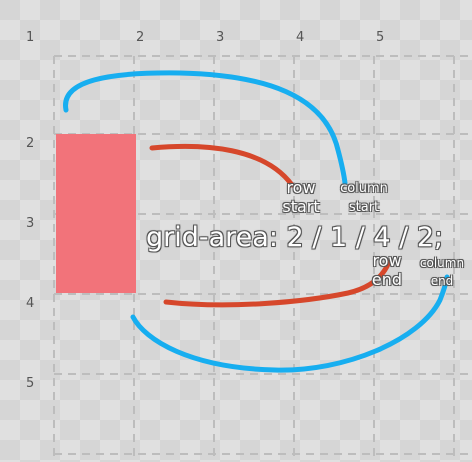  Describe the element at coordinates (295, 237) in the screenshot. I see `grid-area-code-label: grid-area: 2 / 1 / 4 / 2;` at that location.